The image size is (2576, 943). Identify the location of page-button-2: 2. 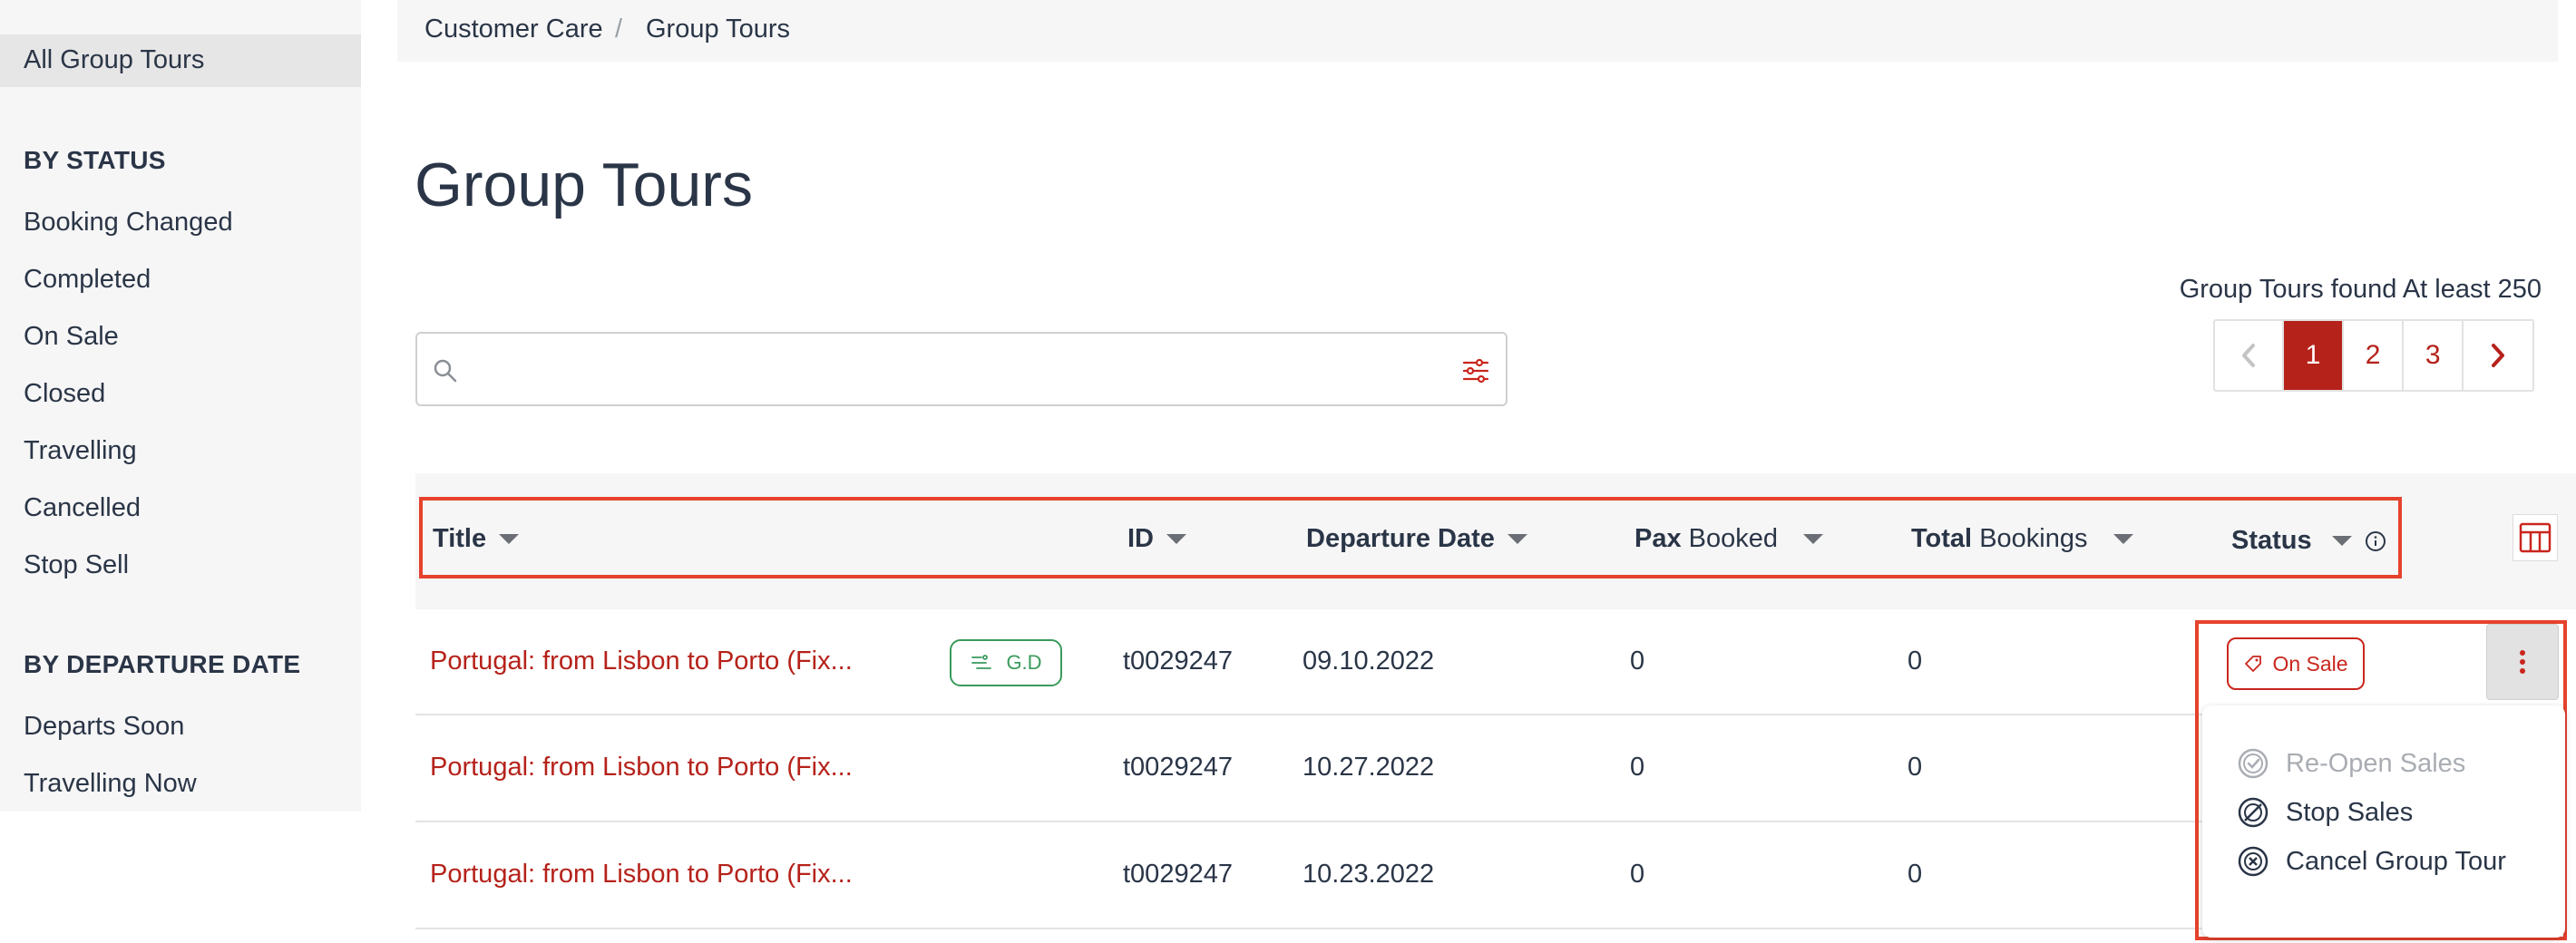
(2374, 355).